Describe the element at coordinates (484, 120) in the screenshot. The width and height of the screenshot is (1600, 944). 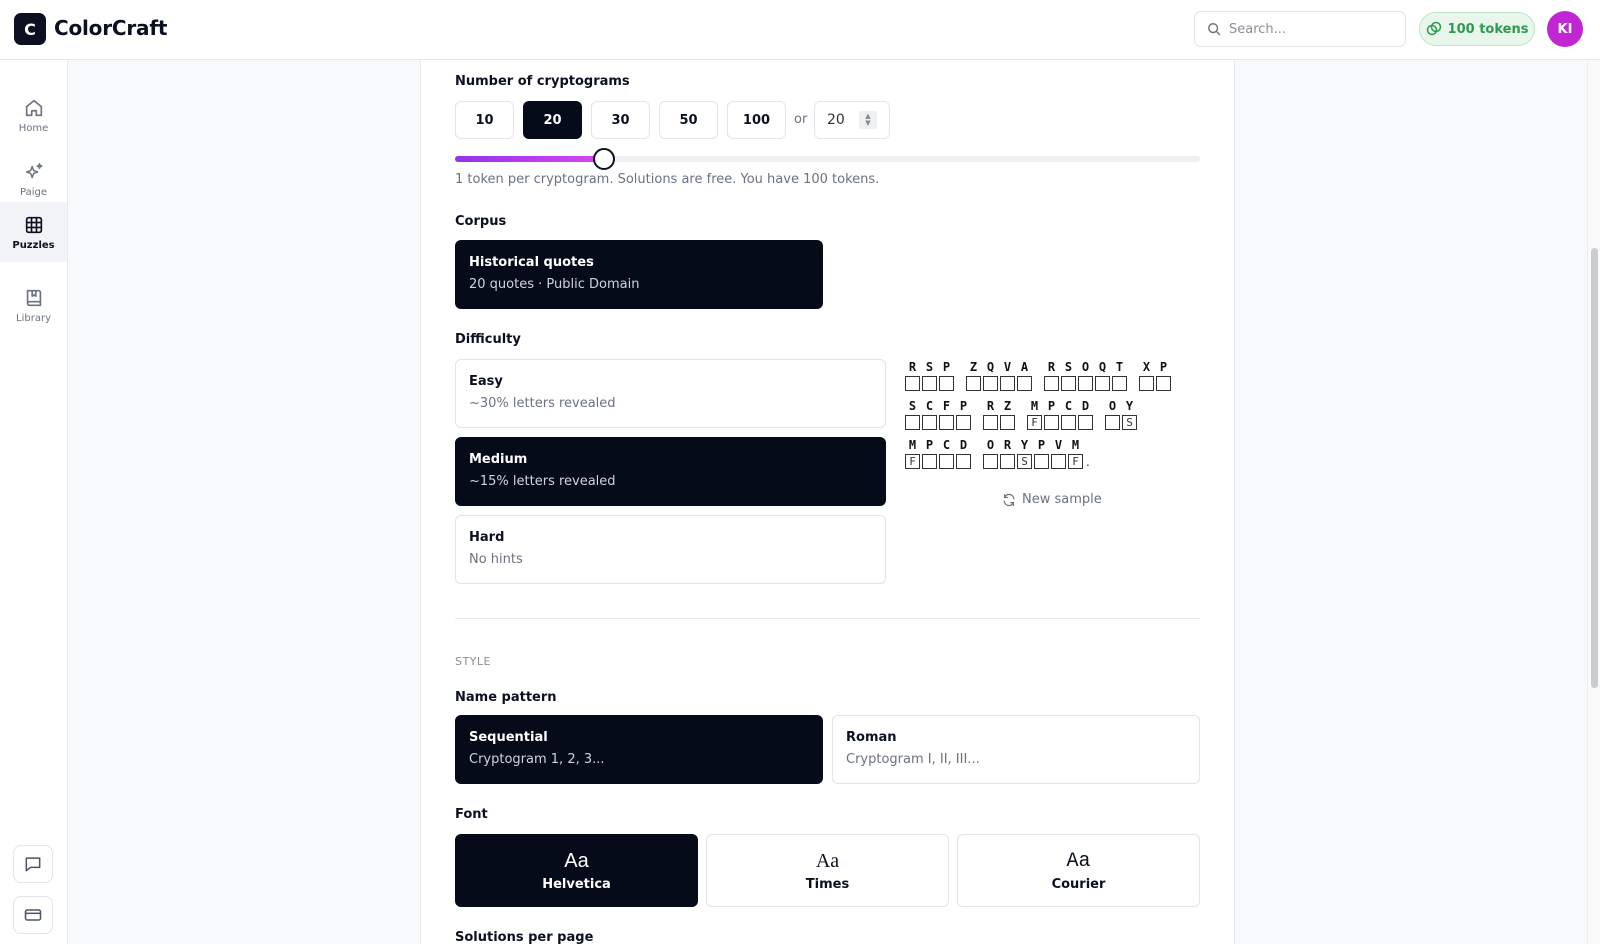
I see `count-option-10: 10` at that location.